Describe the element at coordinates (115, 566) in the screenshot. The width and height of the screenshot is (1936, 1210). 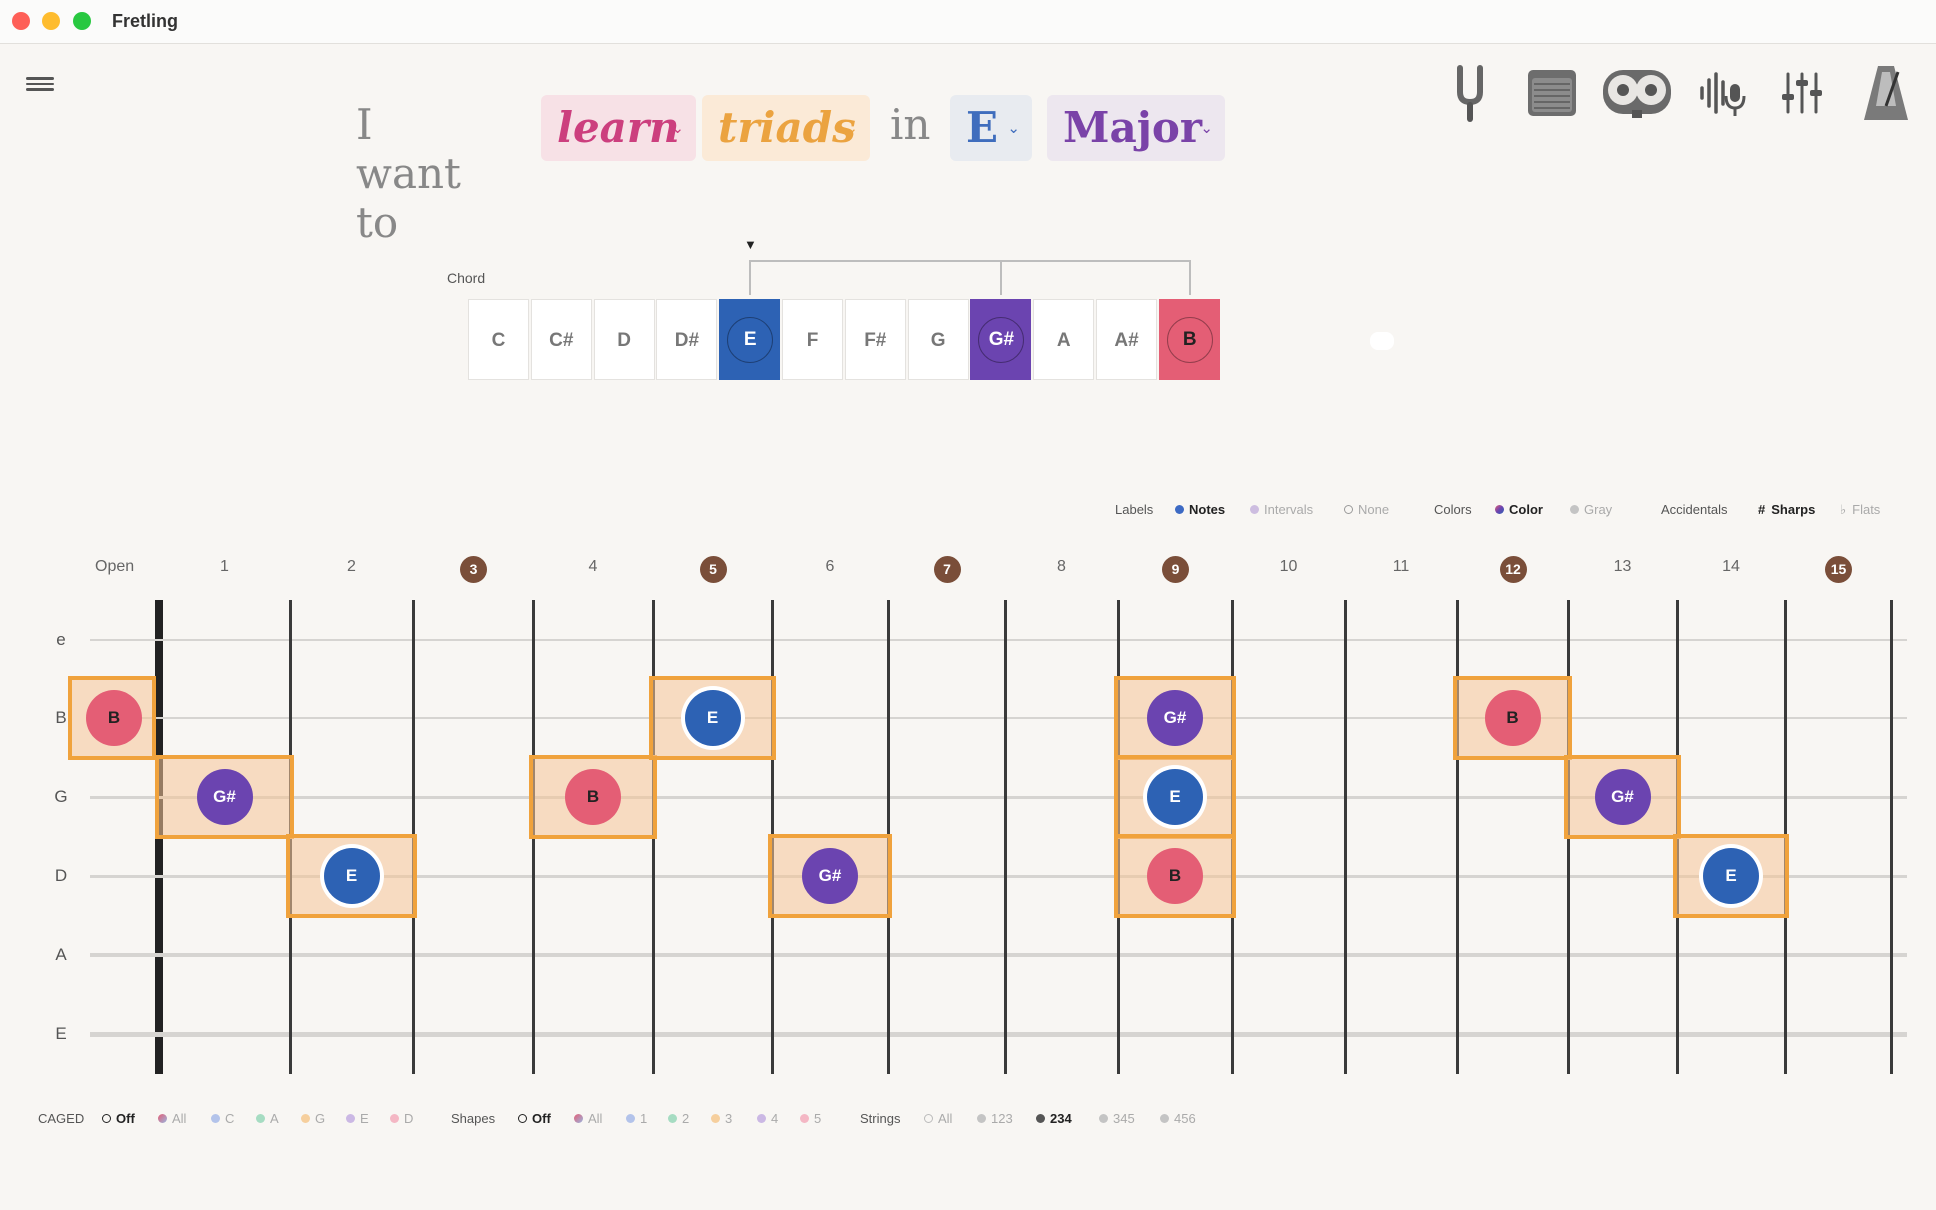
I see `fret-label-open: Open` at that location.